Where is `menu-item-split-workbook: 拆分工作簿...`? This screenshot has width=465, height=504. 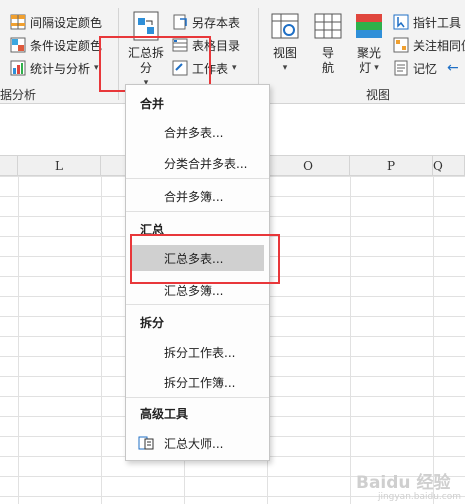 menu-item-split-workbook: 拆分工作簿... is located at coordinates (199, 382).